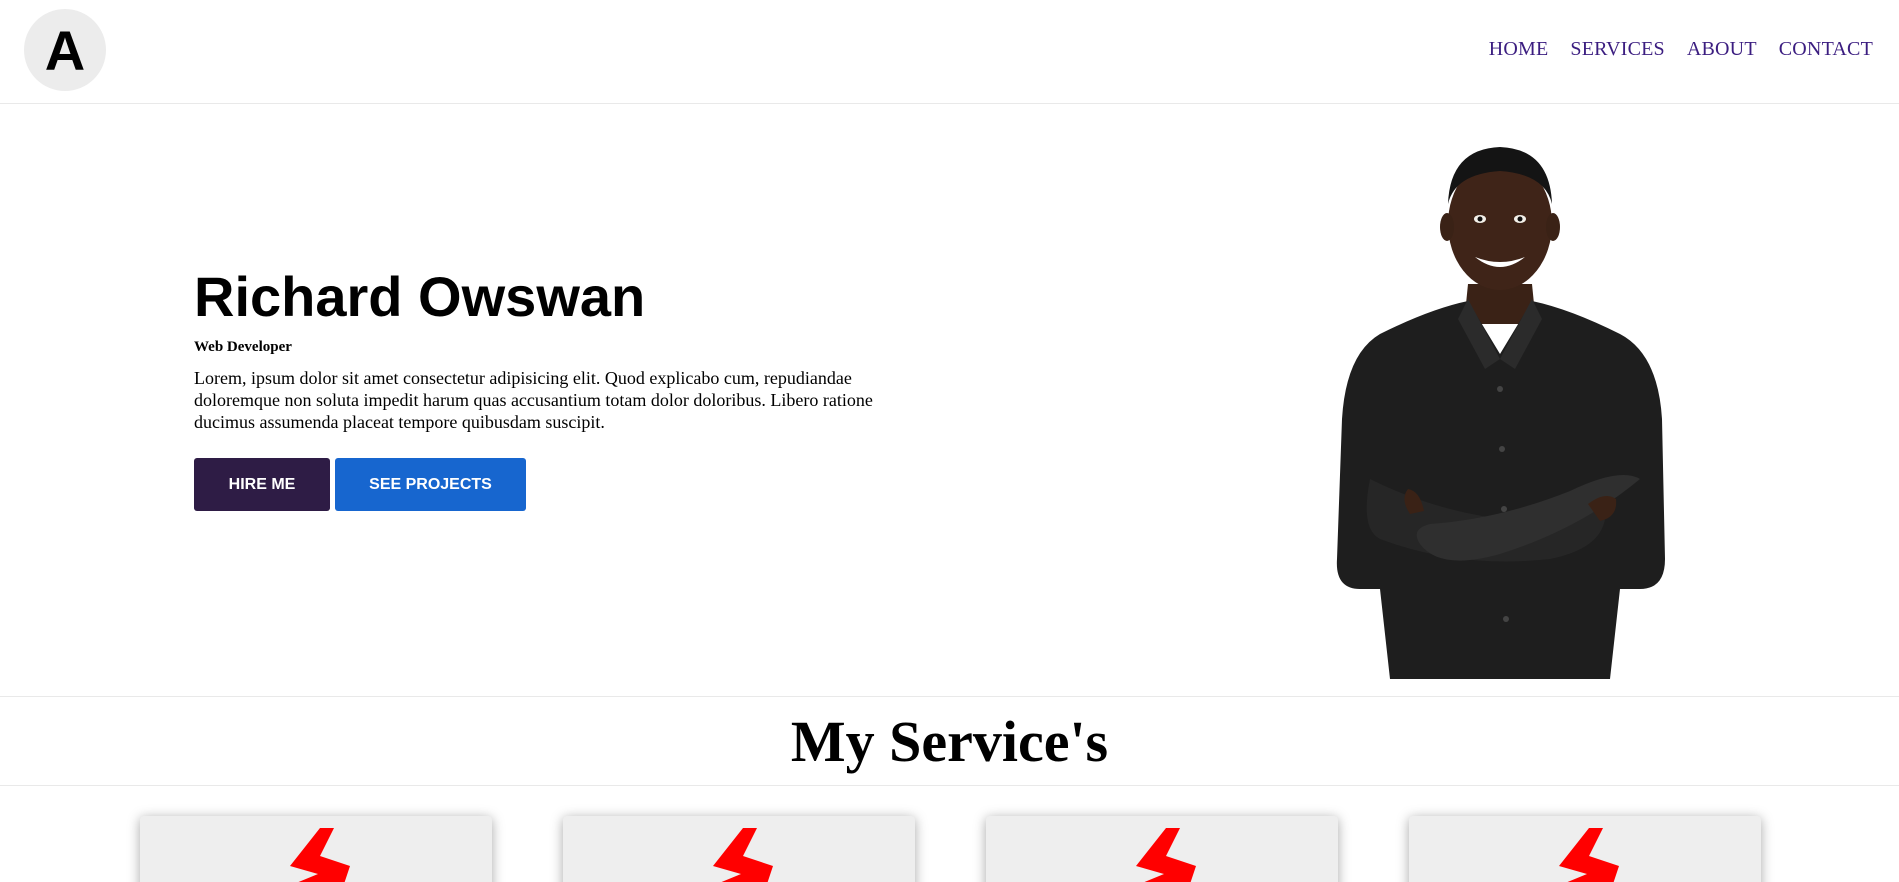 This screenshot has width=1899, height=882. Describe the element at coordinates (243, 347) in the screenshot. I see `hero-role: Web Developer` at that location.